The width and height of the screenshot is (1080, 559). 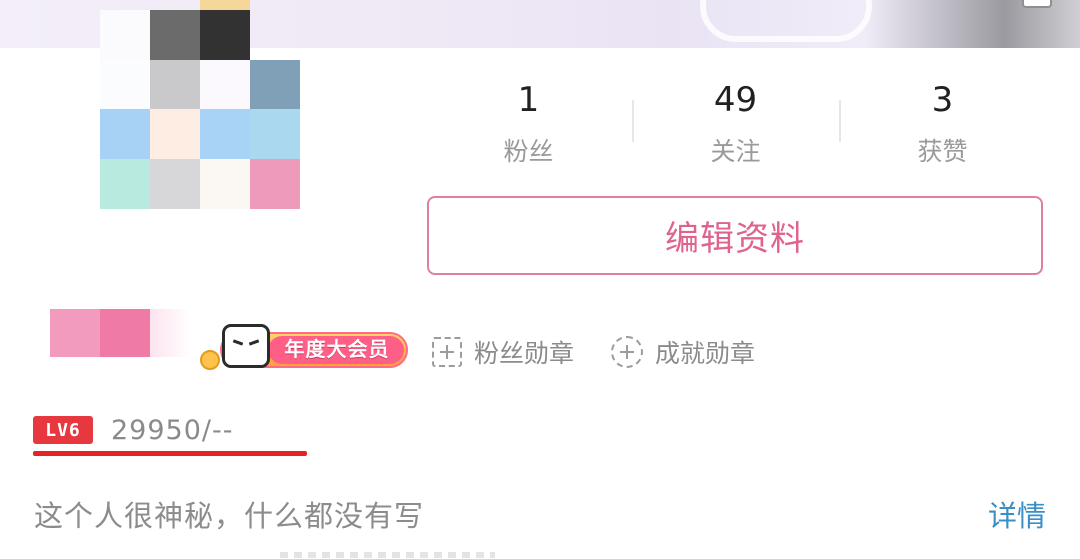 What do you see at coordinates (172, 430) in the screenshot?
I see `level-exp: 29950/--` at bounding box center [172, 430].